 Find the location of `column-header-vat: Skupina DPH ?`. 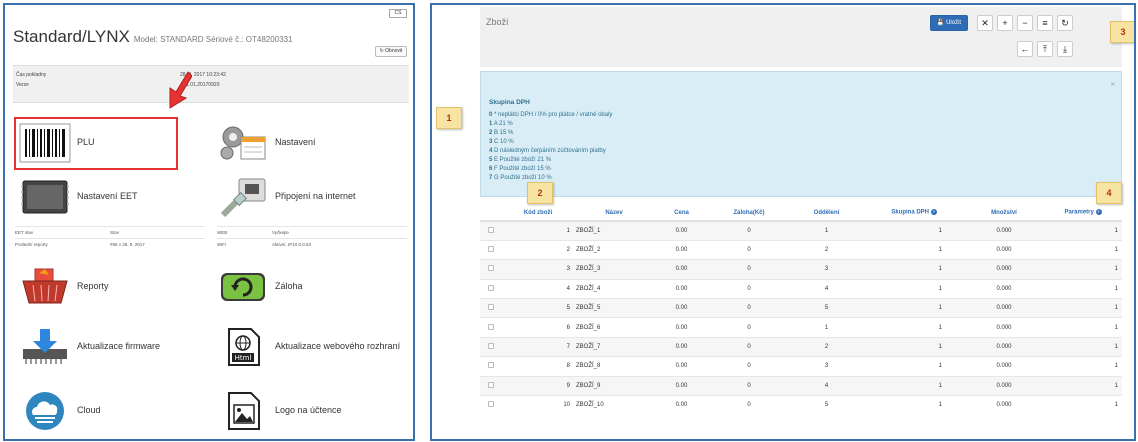

column-header-vat: Skupina DPH ? is located at coordinates (914, 213).